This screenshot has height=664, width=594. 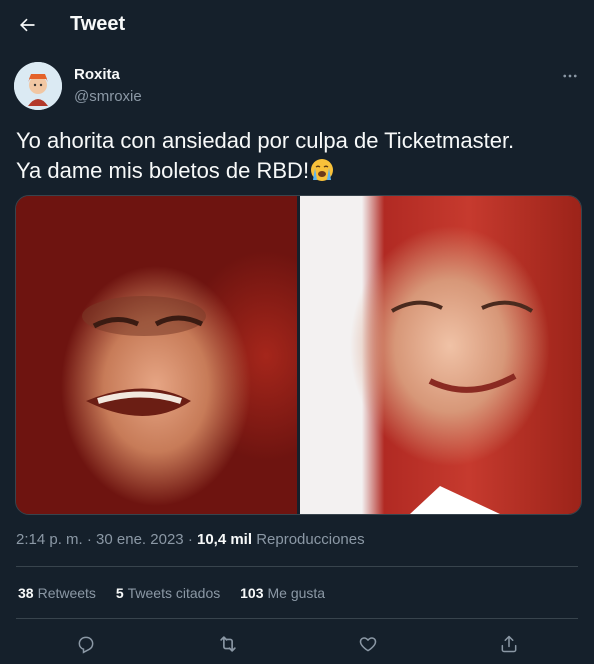 I want to click on quotes-label: Tweets citados, so click(x=174, y=593).